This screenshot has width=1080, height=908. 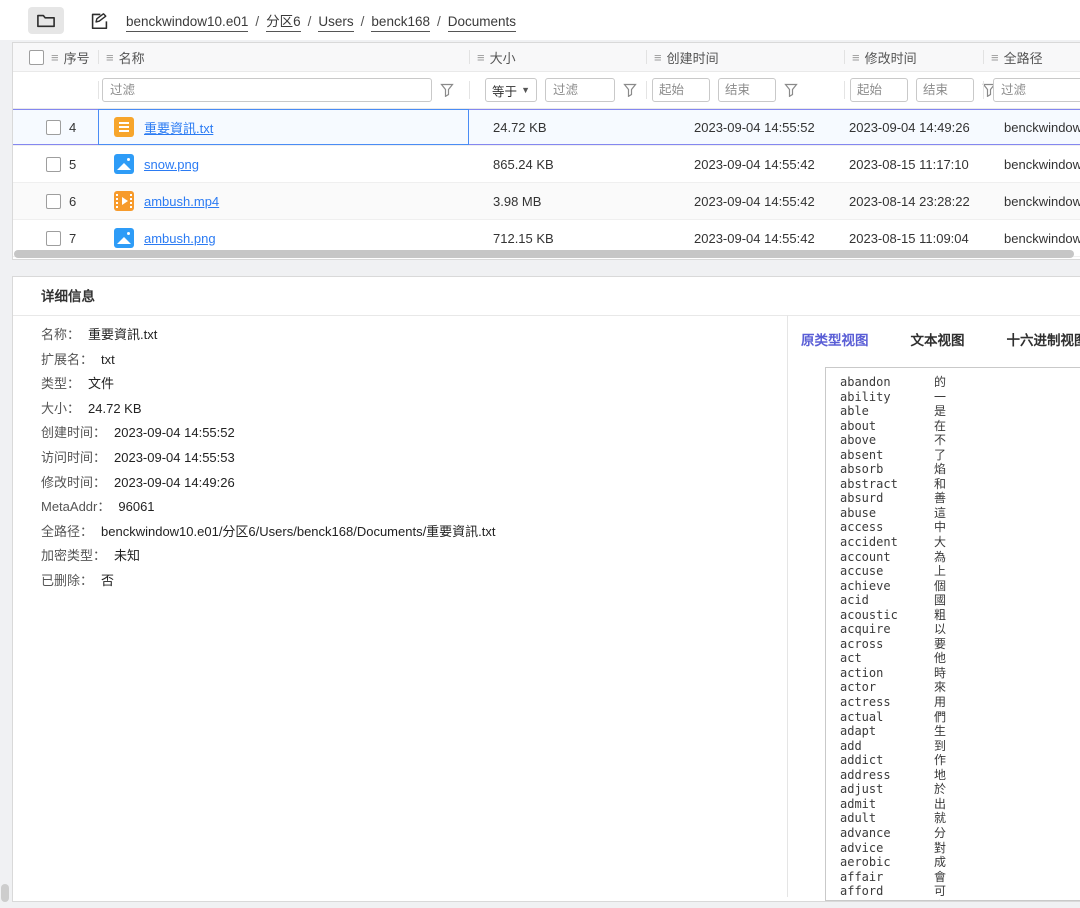 I want to click on detail-label: 大小：, so click(x=61, y=408).